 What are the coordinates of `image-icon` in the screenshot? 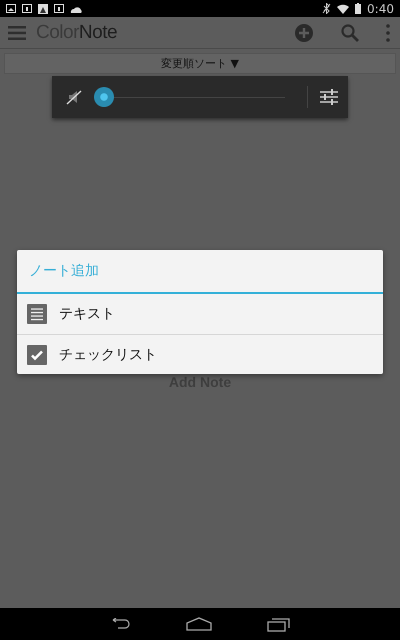 It's located at (43, 9).